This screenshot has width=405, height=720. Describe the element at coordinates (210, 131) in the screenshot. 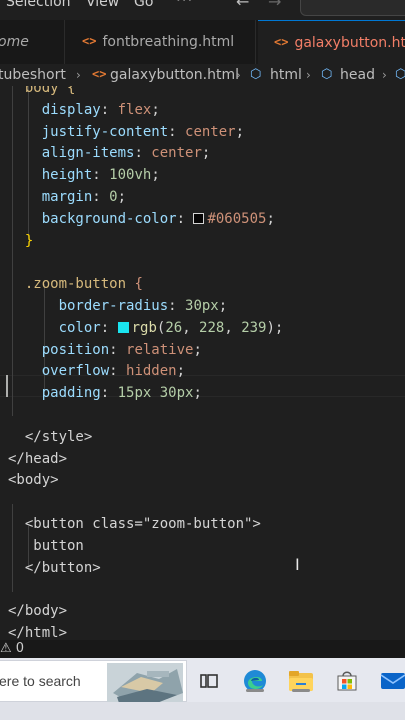

I see `code-token: center` at that location.